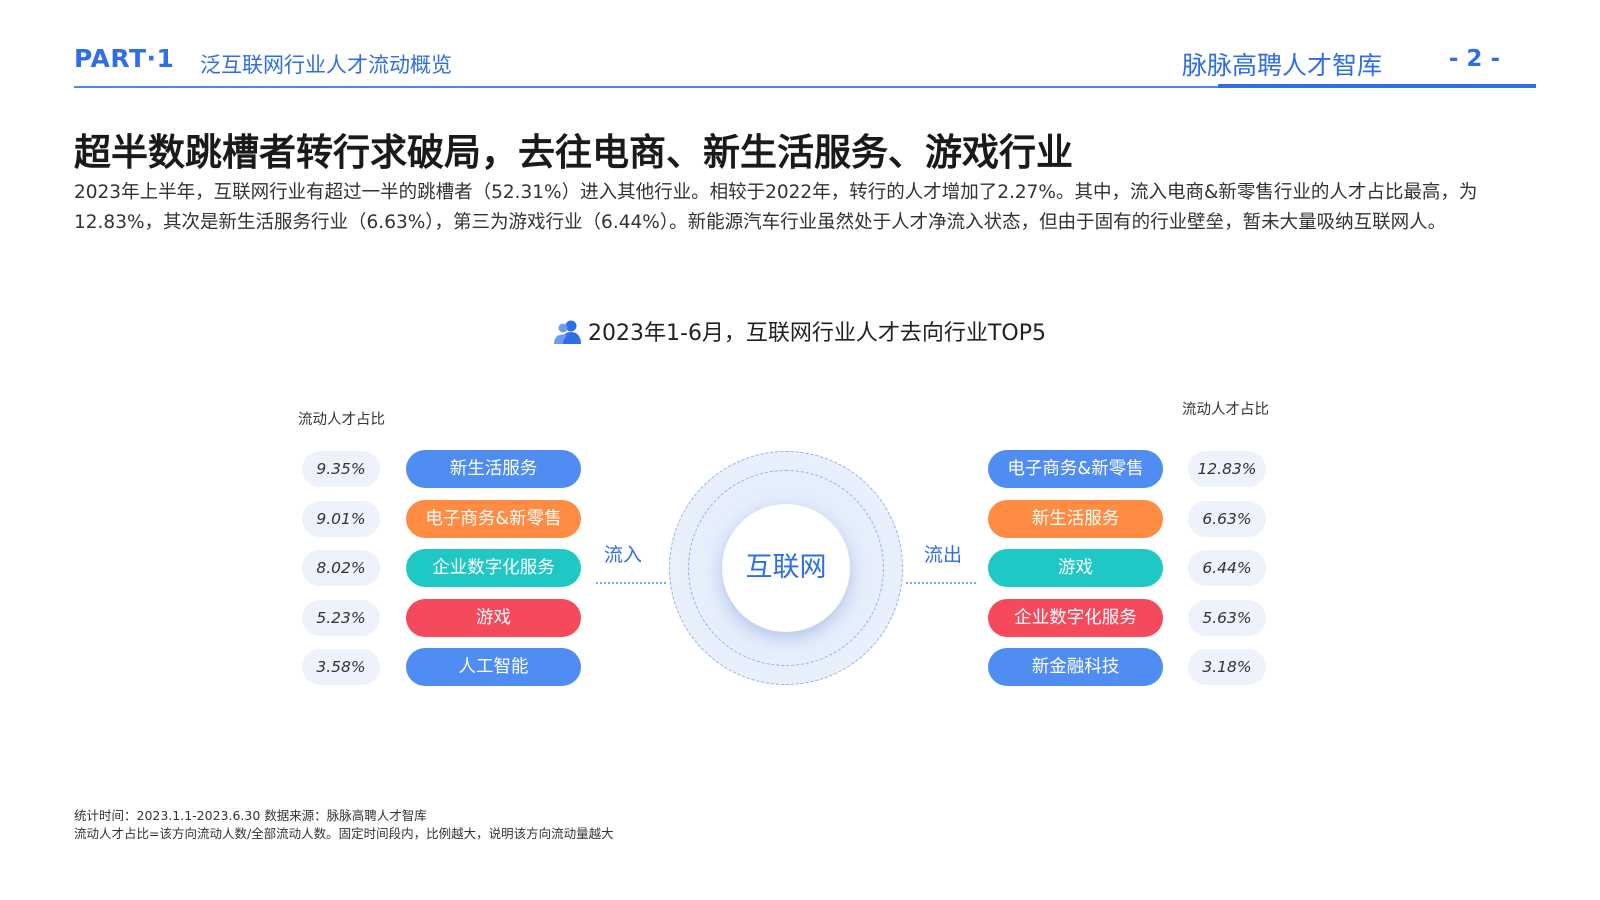  What do you see at coordinates (1227, 469) in the screenshot?
I see `outflow-value: 12.83%` at bounding box center [1227, 469].